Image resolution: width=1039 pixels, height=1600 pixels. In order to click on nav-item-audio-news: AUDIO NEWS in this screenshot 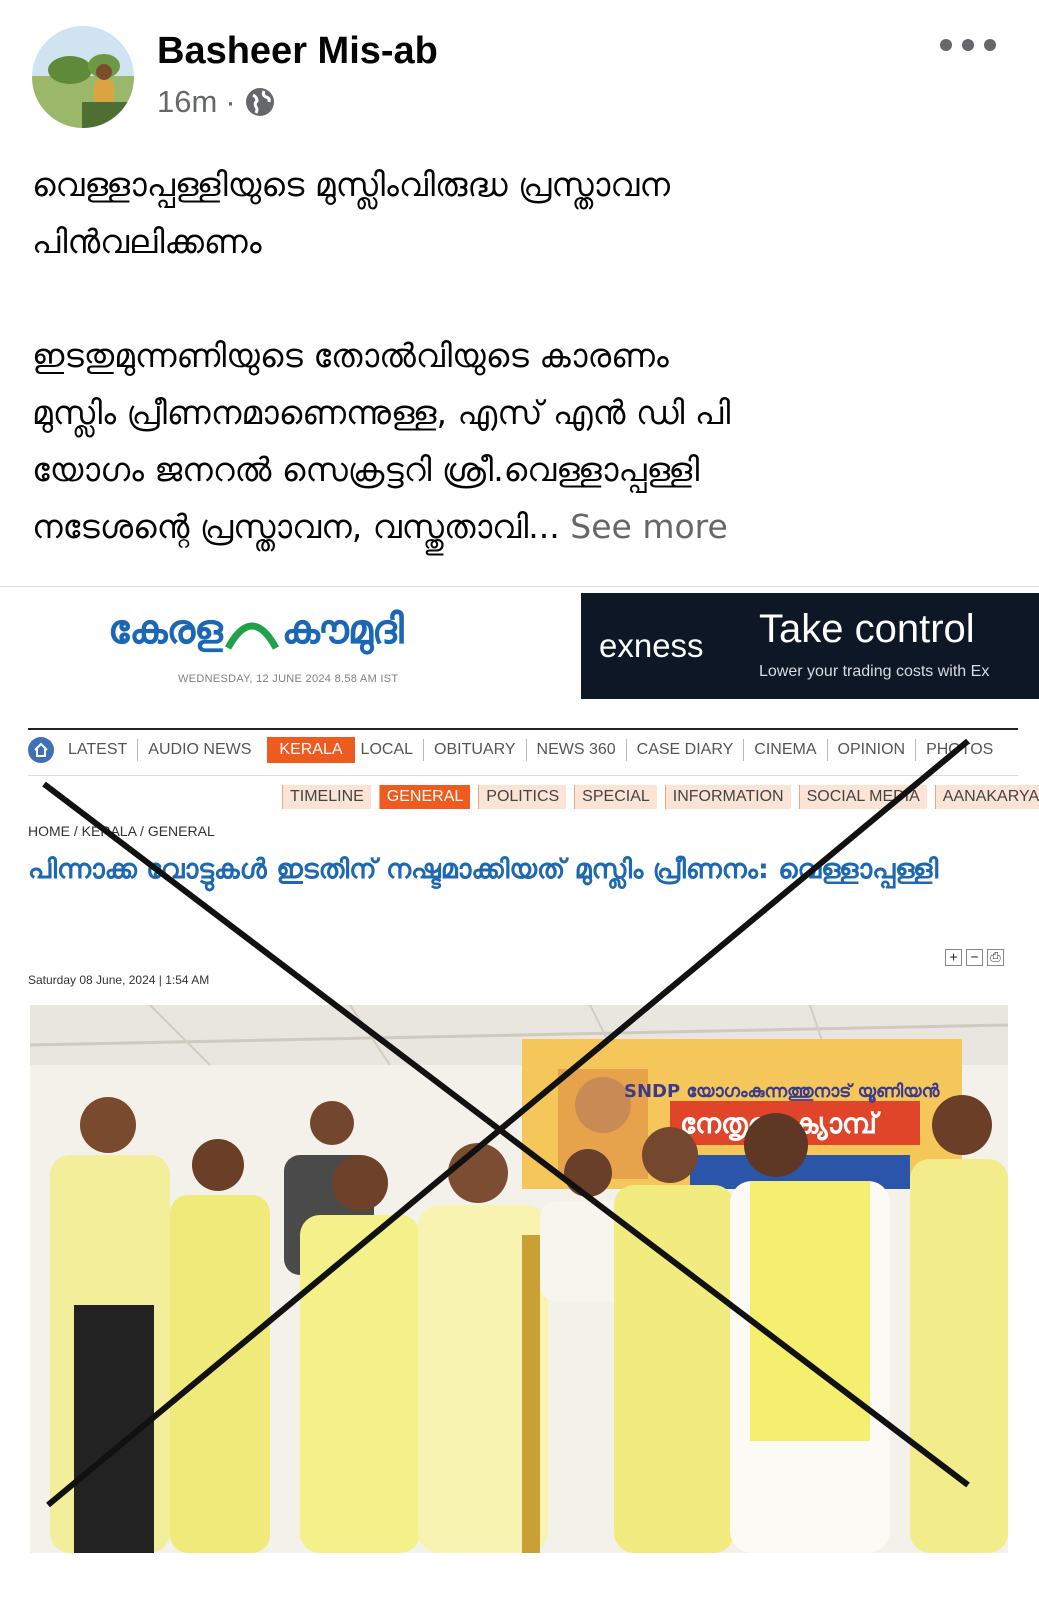, I will do `click(199, 750)`.